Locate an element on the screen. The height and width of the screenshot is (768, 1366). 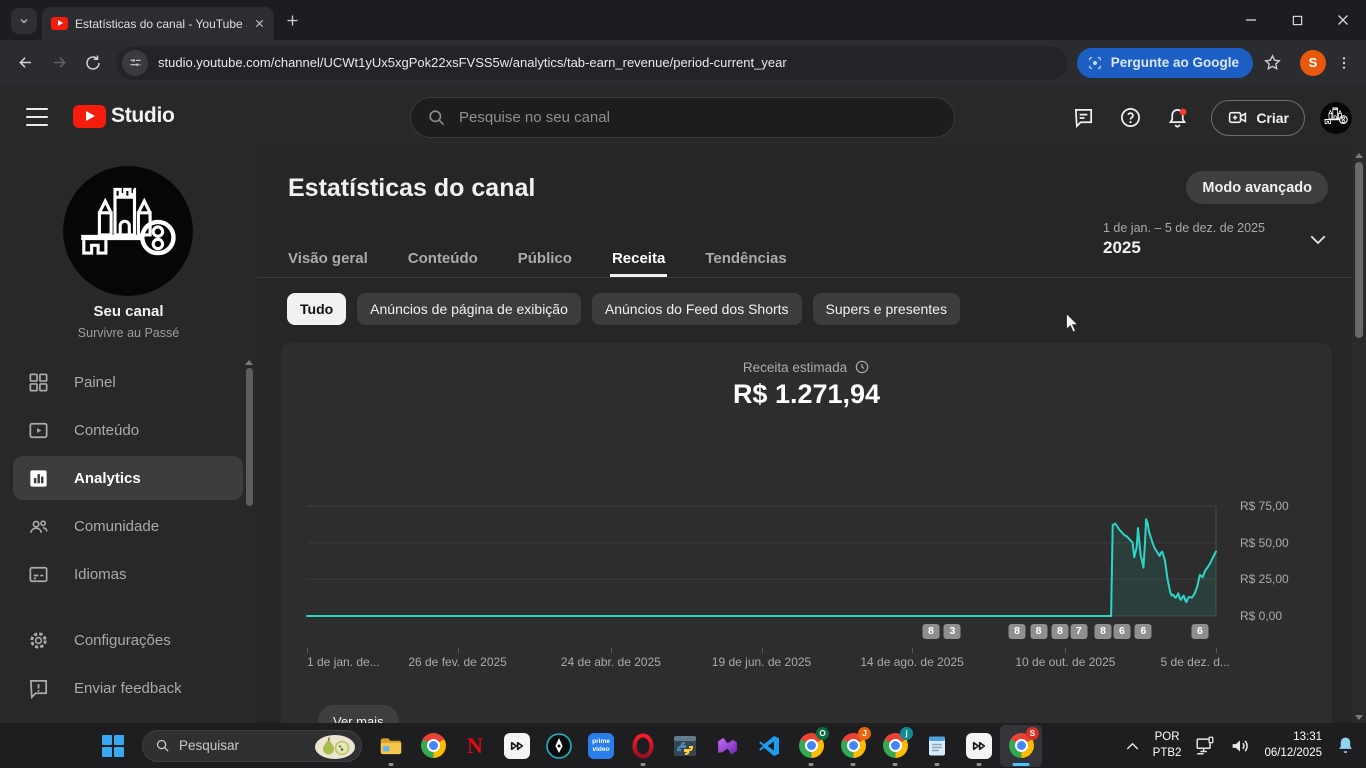
advanced-mode-button: Modo avançado is located at coordinates (1257, 187).